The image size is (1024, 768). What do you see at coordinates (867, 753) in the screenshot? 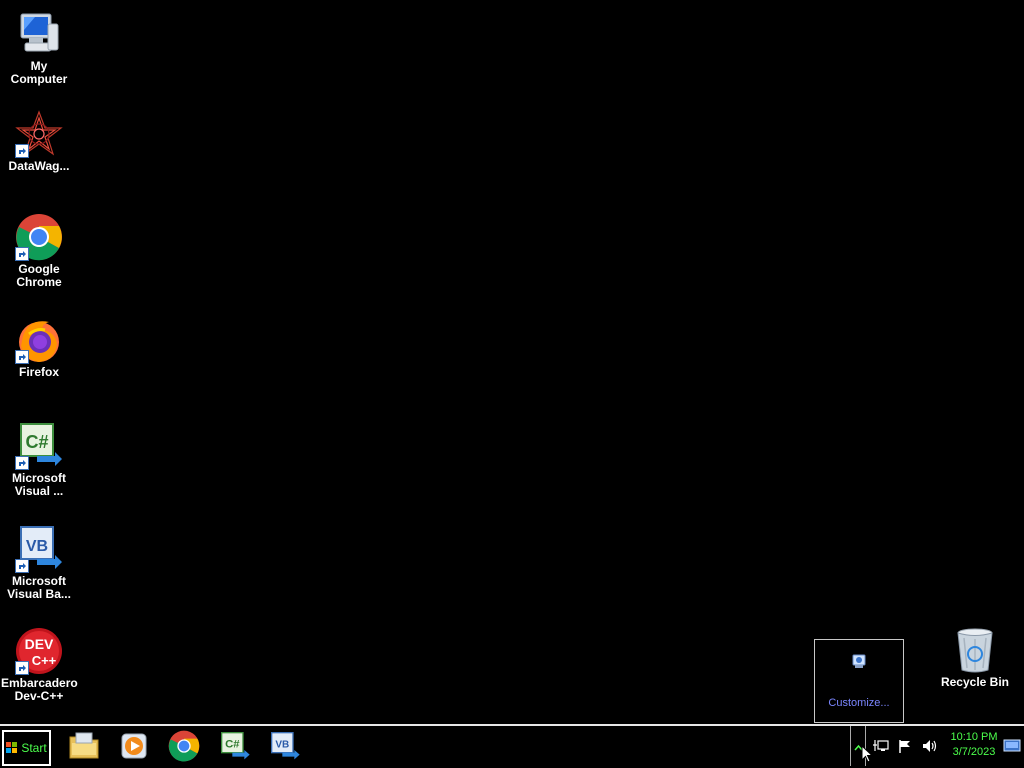
I see `mouse-cursor-icon` at bounding box center [867, 753].